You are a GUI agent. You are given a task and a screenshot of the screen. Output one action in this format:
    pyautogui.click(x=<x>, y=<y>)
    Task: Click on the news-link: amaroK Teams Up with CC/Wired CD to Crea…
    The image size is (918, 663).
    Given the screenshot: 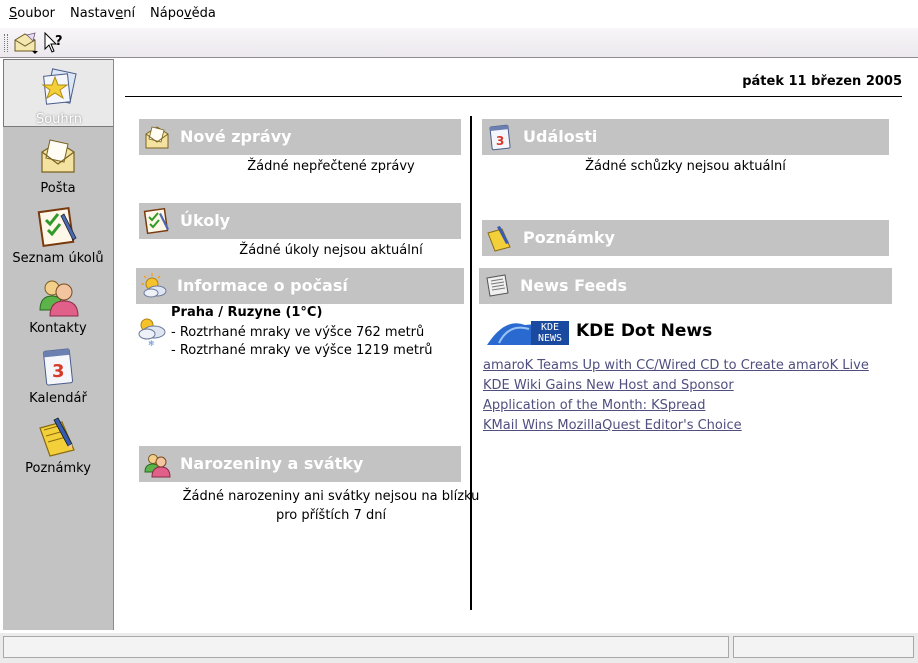 What is the action you would take?
    pyautogui.click(x=676, y=365)
    